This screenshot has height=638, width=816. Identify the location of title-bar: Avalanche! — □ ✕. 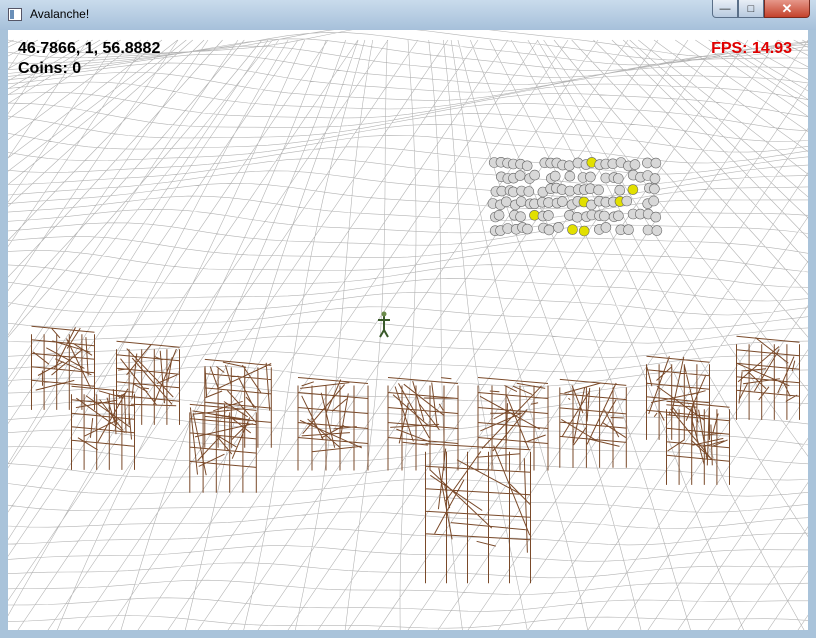
(408, 15).